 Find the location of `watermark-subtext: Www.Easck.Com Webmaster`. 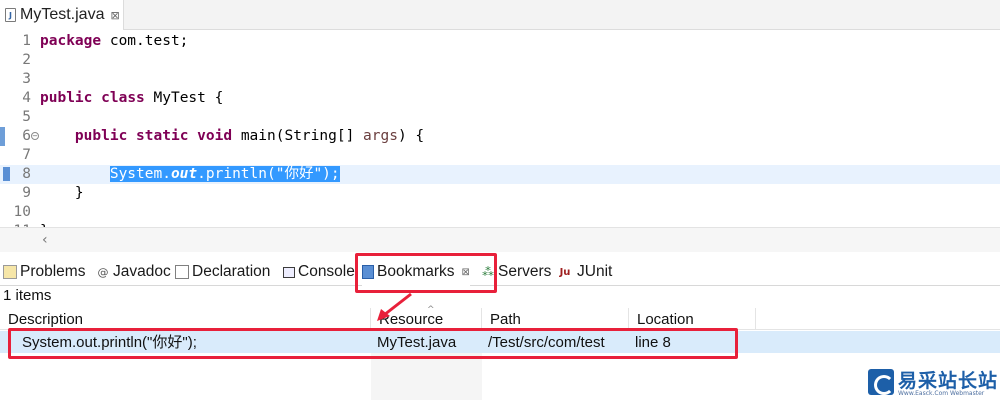

watermark-subtext: Www.Easck.Com Webmaster is located at coordinates (941, 393).